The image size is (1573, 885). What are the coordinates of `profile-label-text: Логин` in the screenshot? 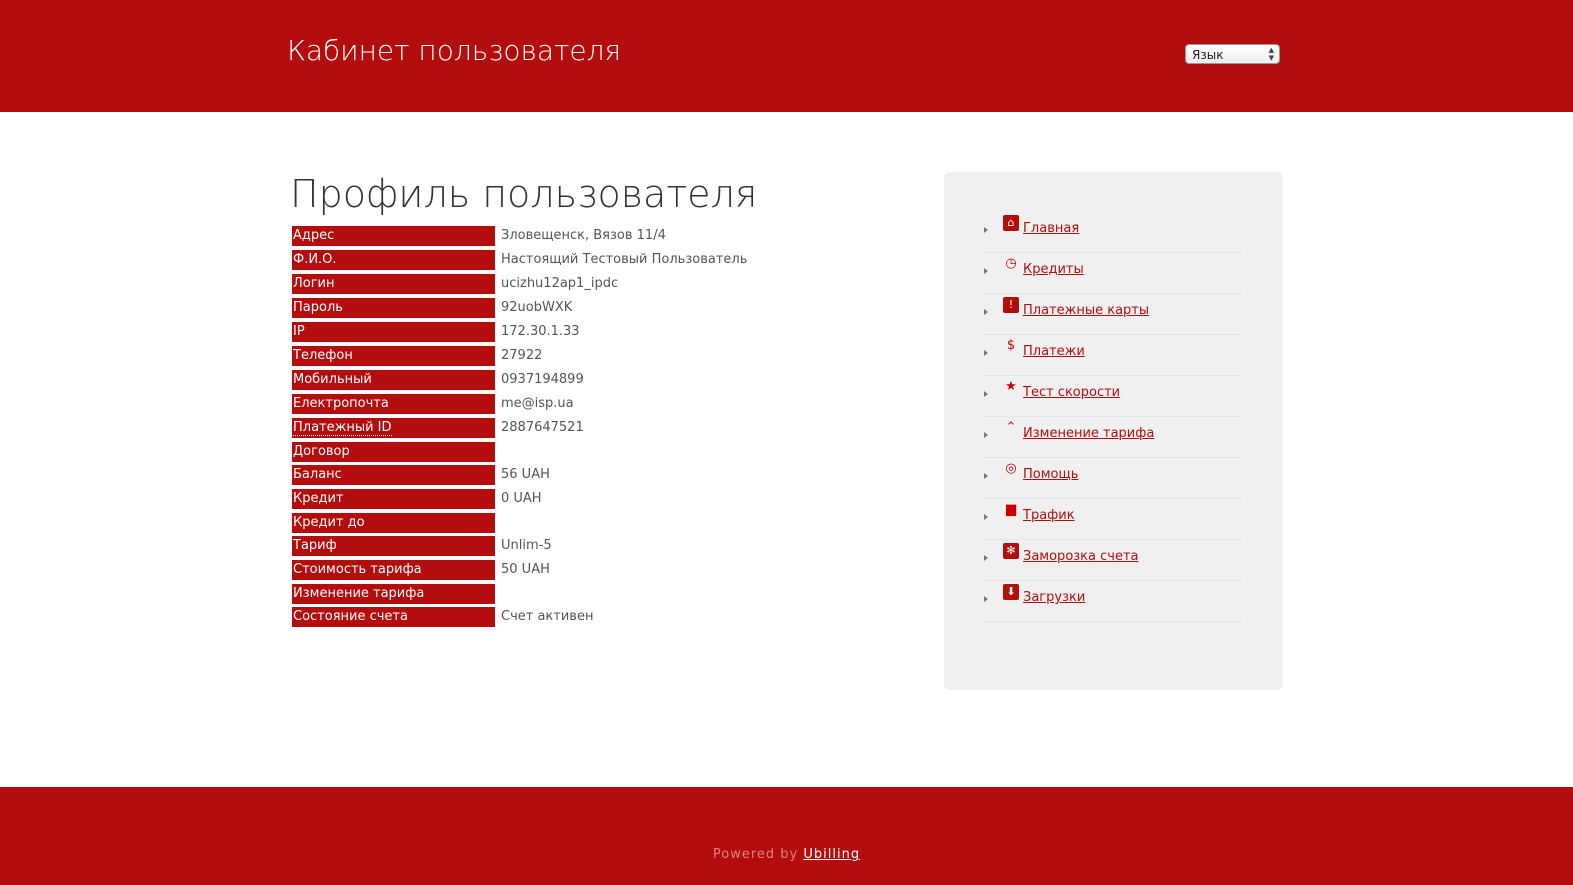 It's located at (314, 283).